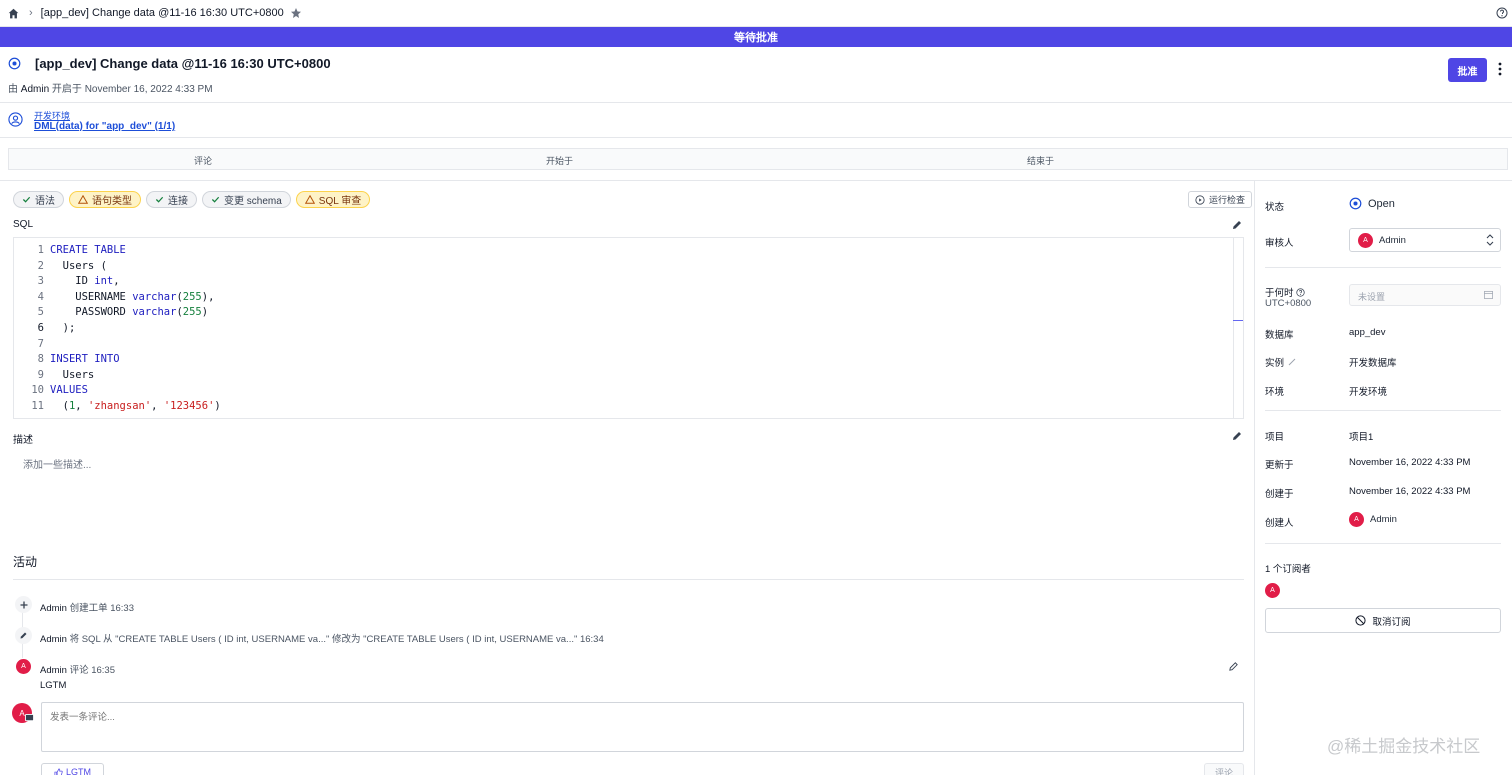 This screenshot has width=1512, height=775. I want to click on code-line: PASSWORD varchar(255), so click(129, 312).